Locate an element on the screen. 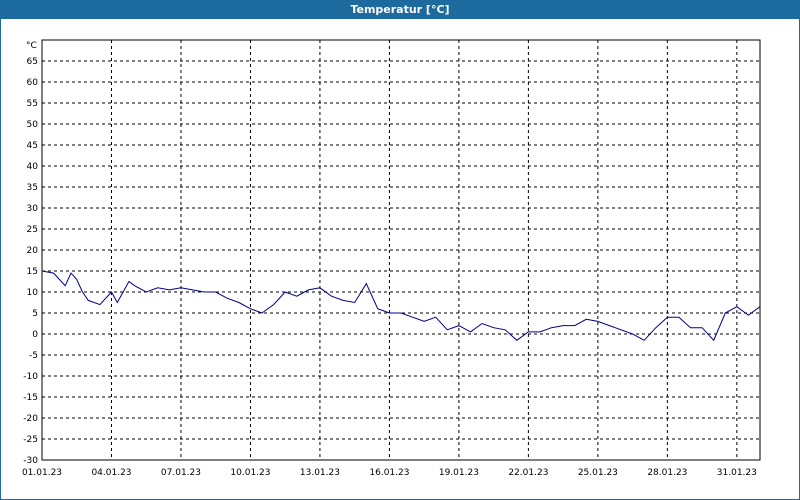 This screenshot has height=500, width=800. y-tick-label: 30 is located at coordinates (33, 209).